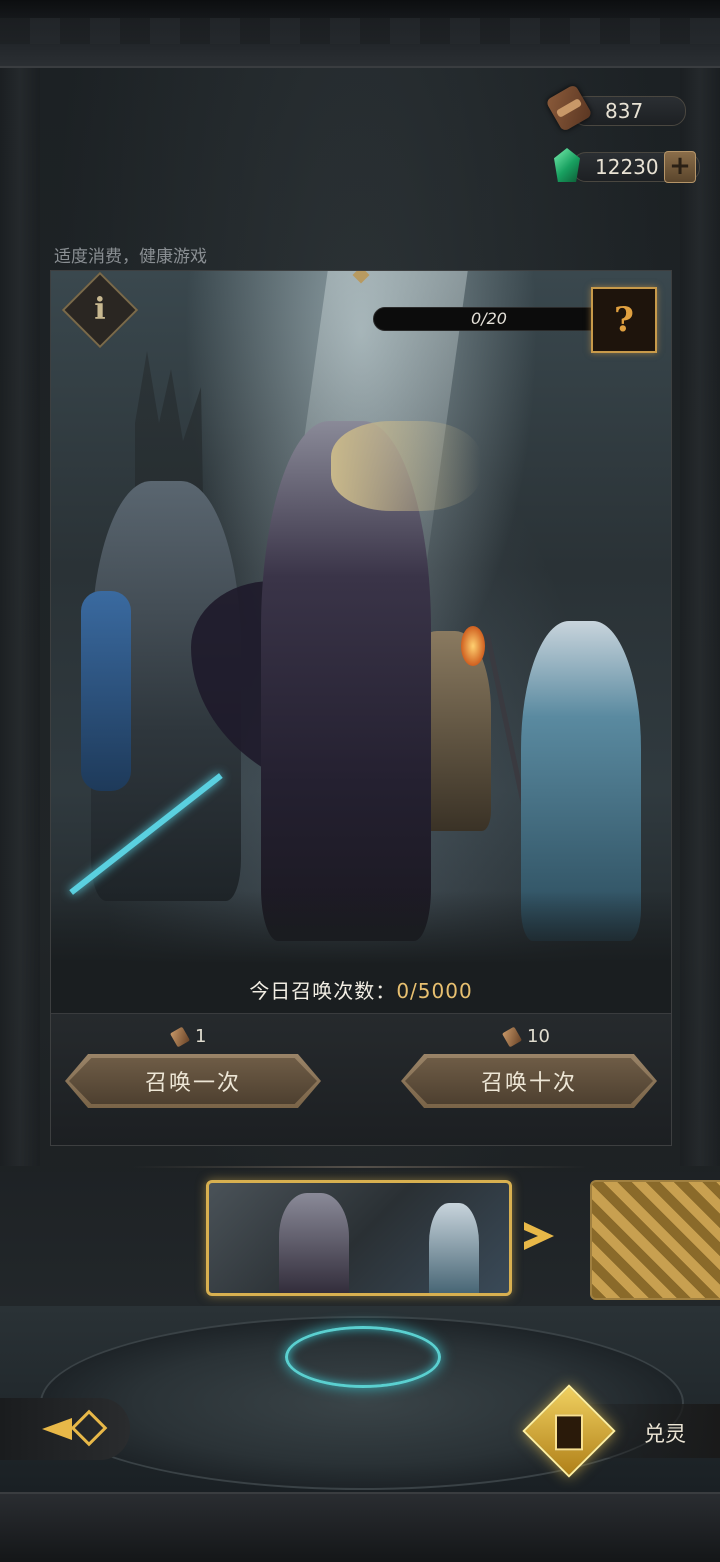  Describe the element at coordinates (525, 1036) in the screenshot. I see `ten-summon-cost: 10` at that location.